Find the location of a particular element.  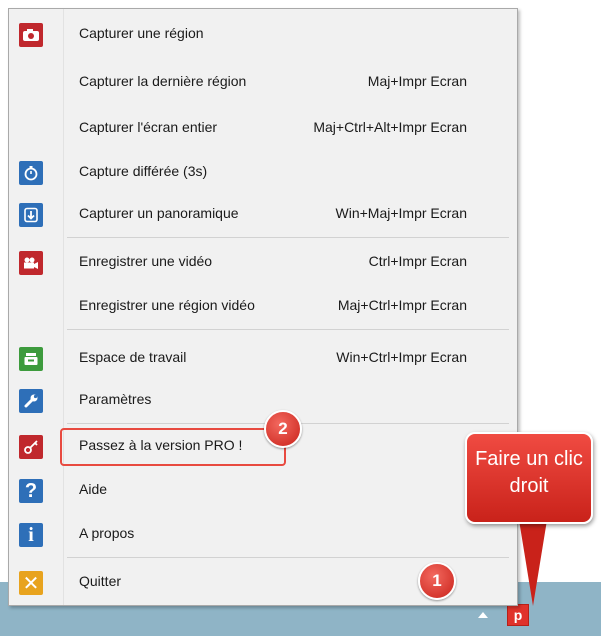

timer-icon is located at coordinates (31, 173).